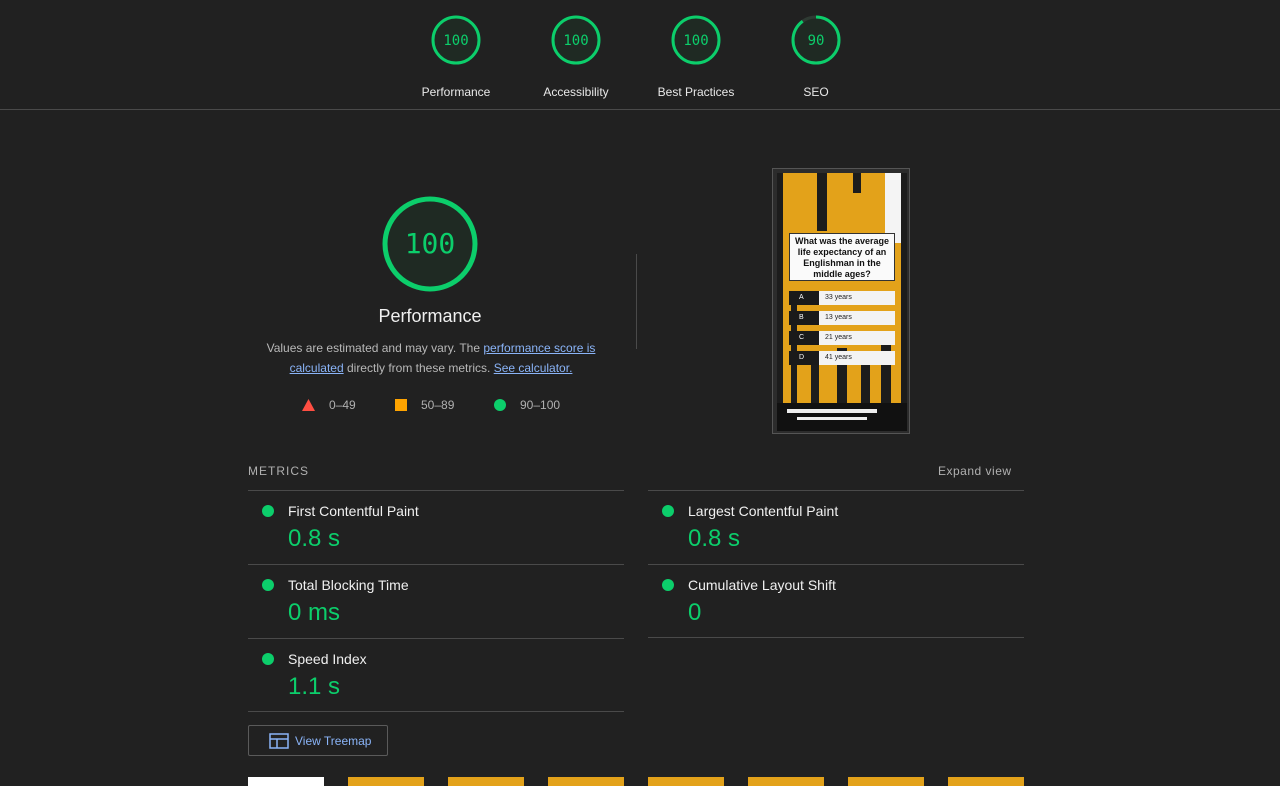  Describe the element at coordinates (540, 405) in the screenshot. I see `legend-label: 90–100` at that location.